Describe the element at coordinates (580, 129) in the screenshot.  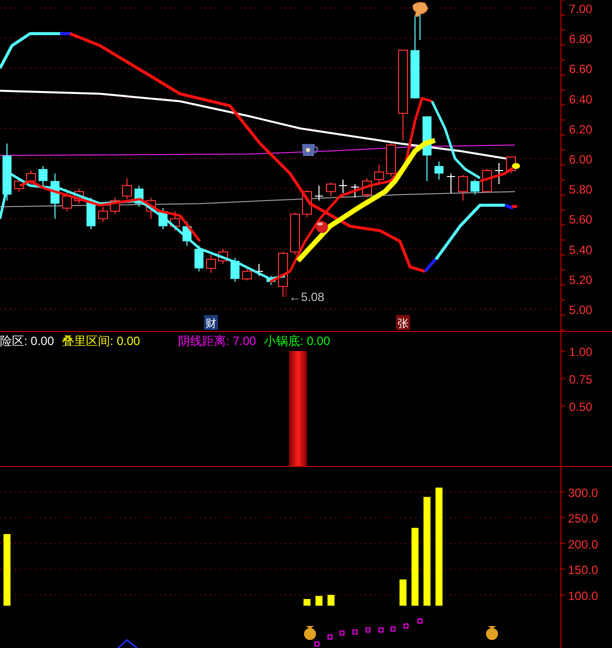
I see `axis-label: 6.20` at that location.